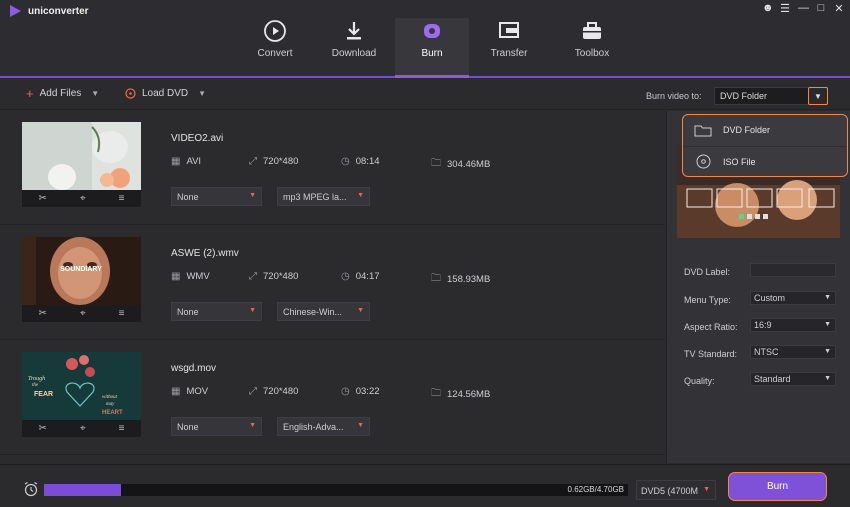  Describe the element at coordinates (367, 276) in the screenshot. I see `duration-value: 04:17` at that location.